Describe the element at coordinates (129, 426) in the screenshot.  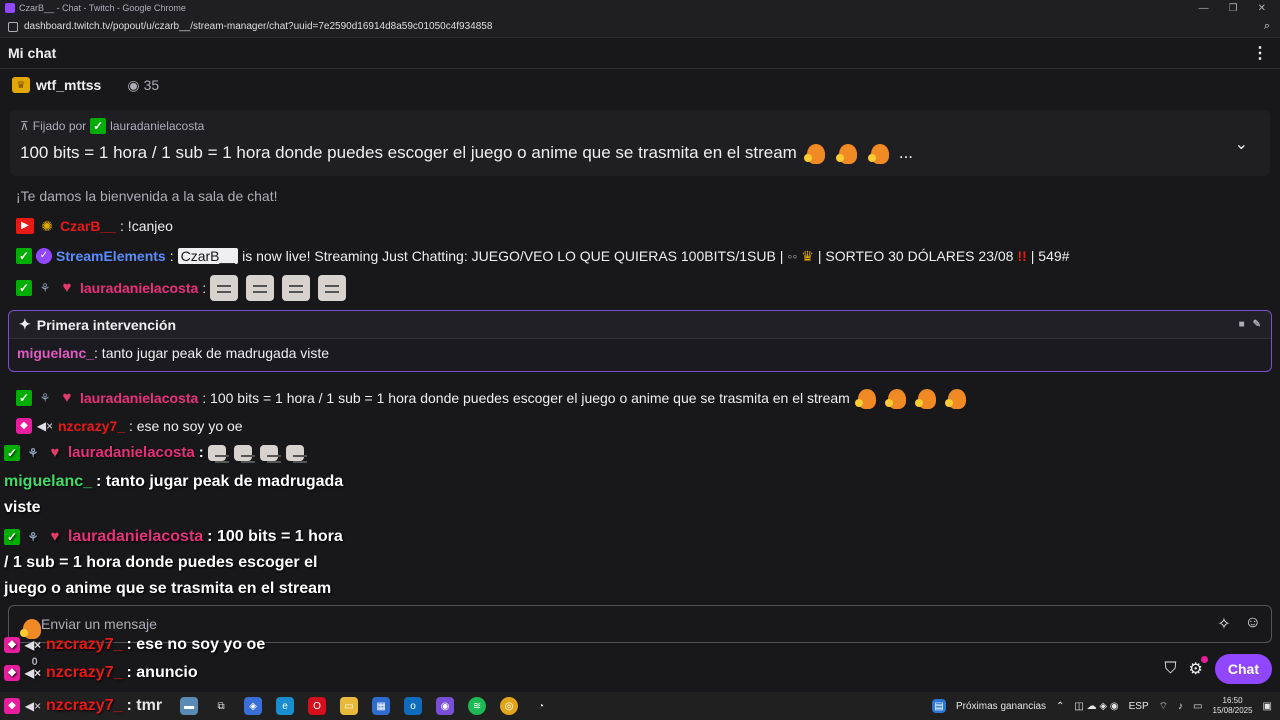
I see `chat-message: ◆ ◀× nzcrazy7_ : ese no soy yo oe` at that location.